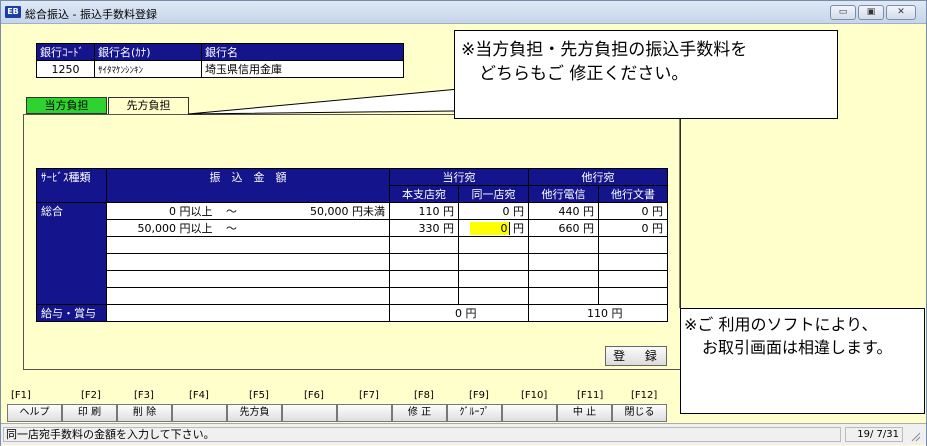 This screenshot has height=446, width=927. Describe the element at coordinates (199, 395) in the screenshot. I see `fkey-label: [F4]` at that location.